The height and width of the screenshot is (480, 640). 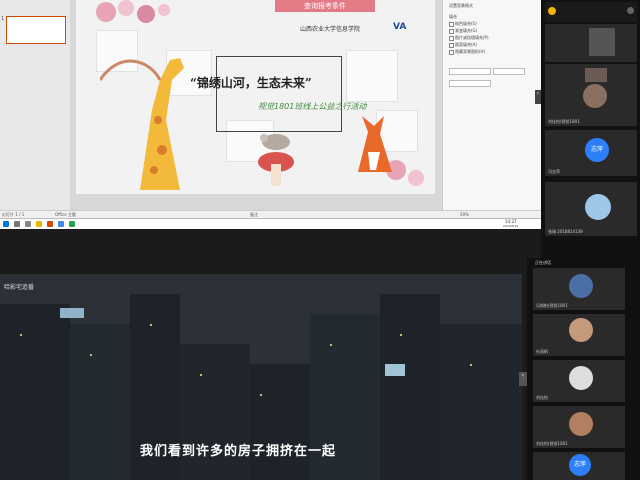 I want to click on start-icon, so click(x=6, y=224).